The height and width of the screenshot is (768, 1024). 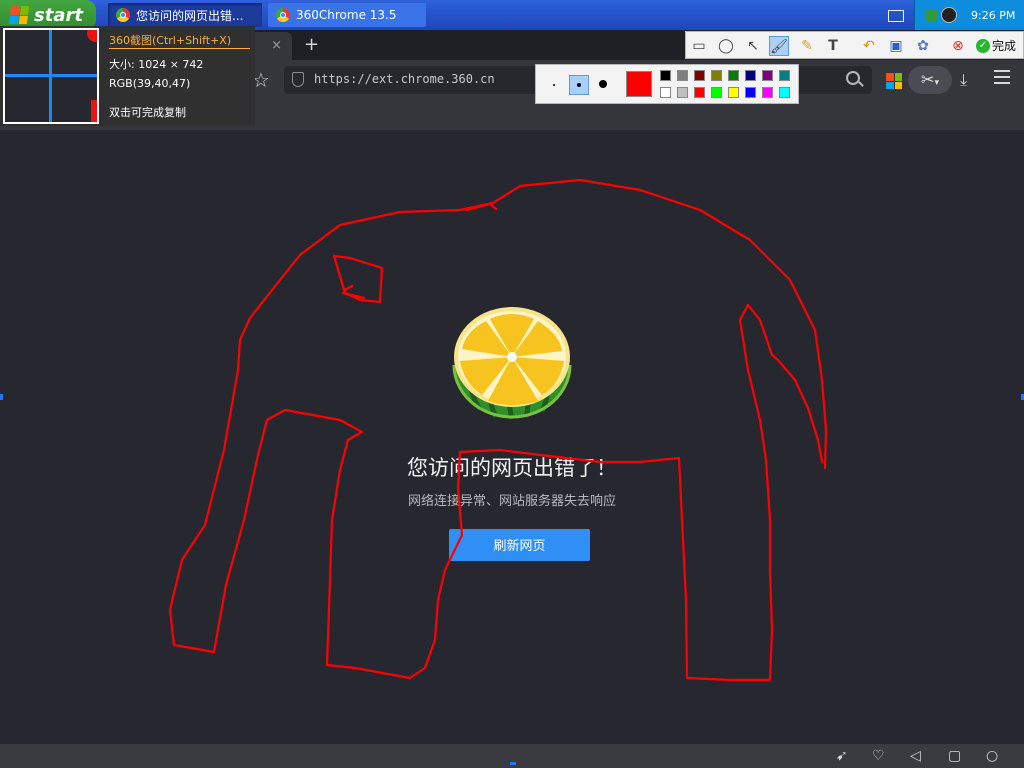 I want to click on capture-divider, so click(x=179, y=48).